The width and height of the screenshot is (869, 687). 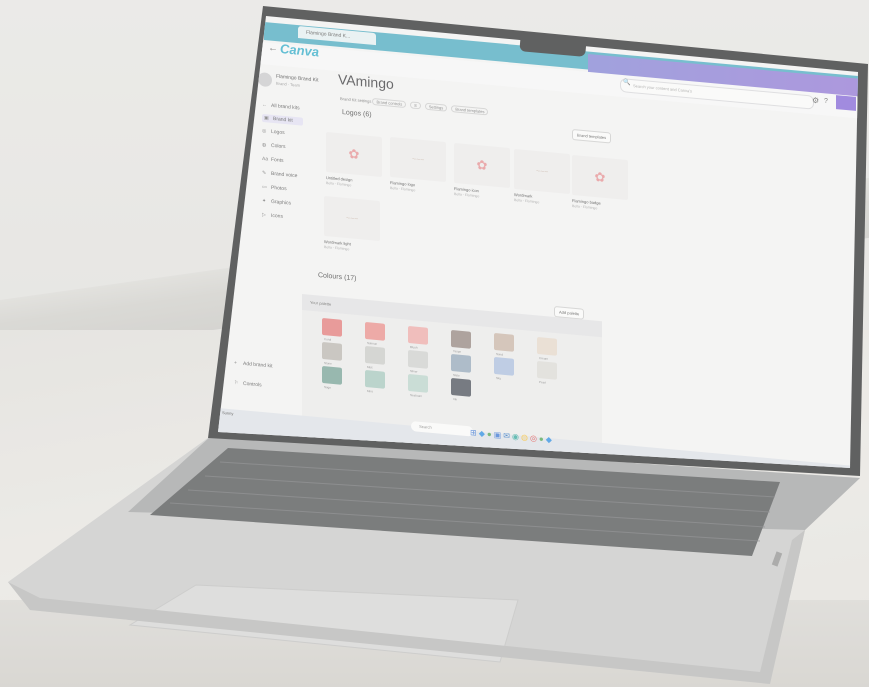 What do you see at coordinates (264, 187) in the screenshot?
I see `photo-icon: ▭` at bounding box center [264, 187].